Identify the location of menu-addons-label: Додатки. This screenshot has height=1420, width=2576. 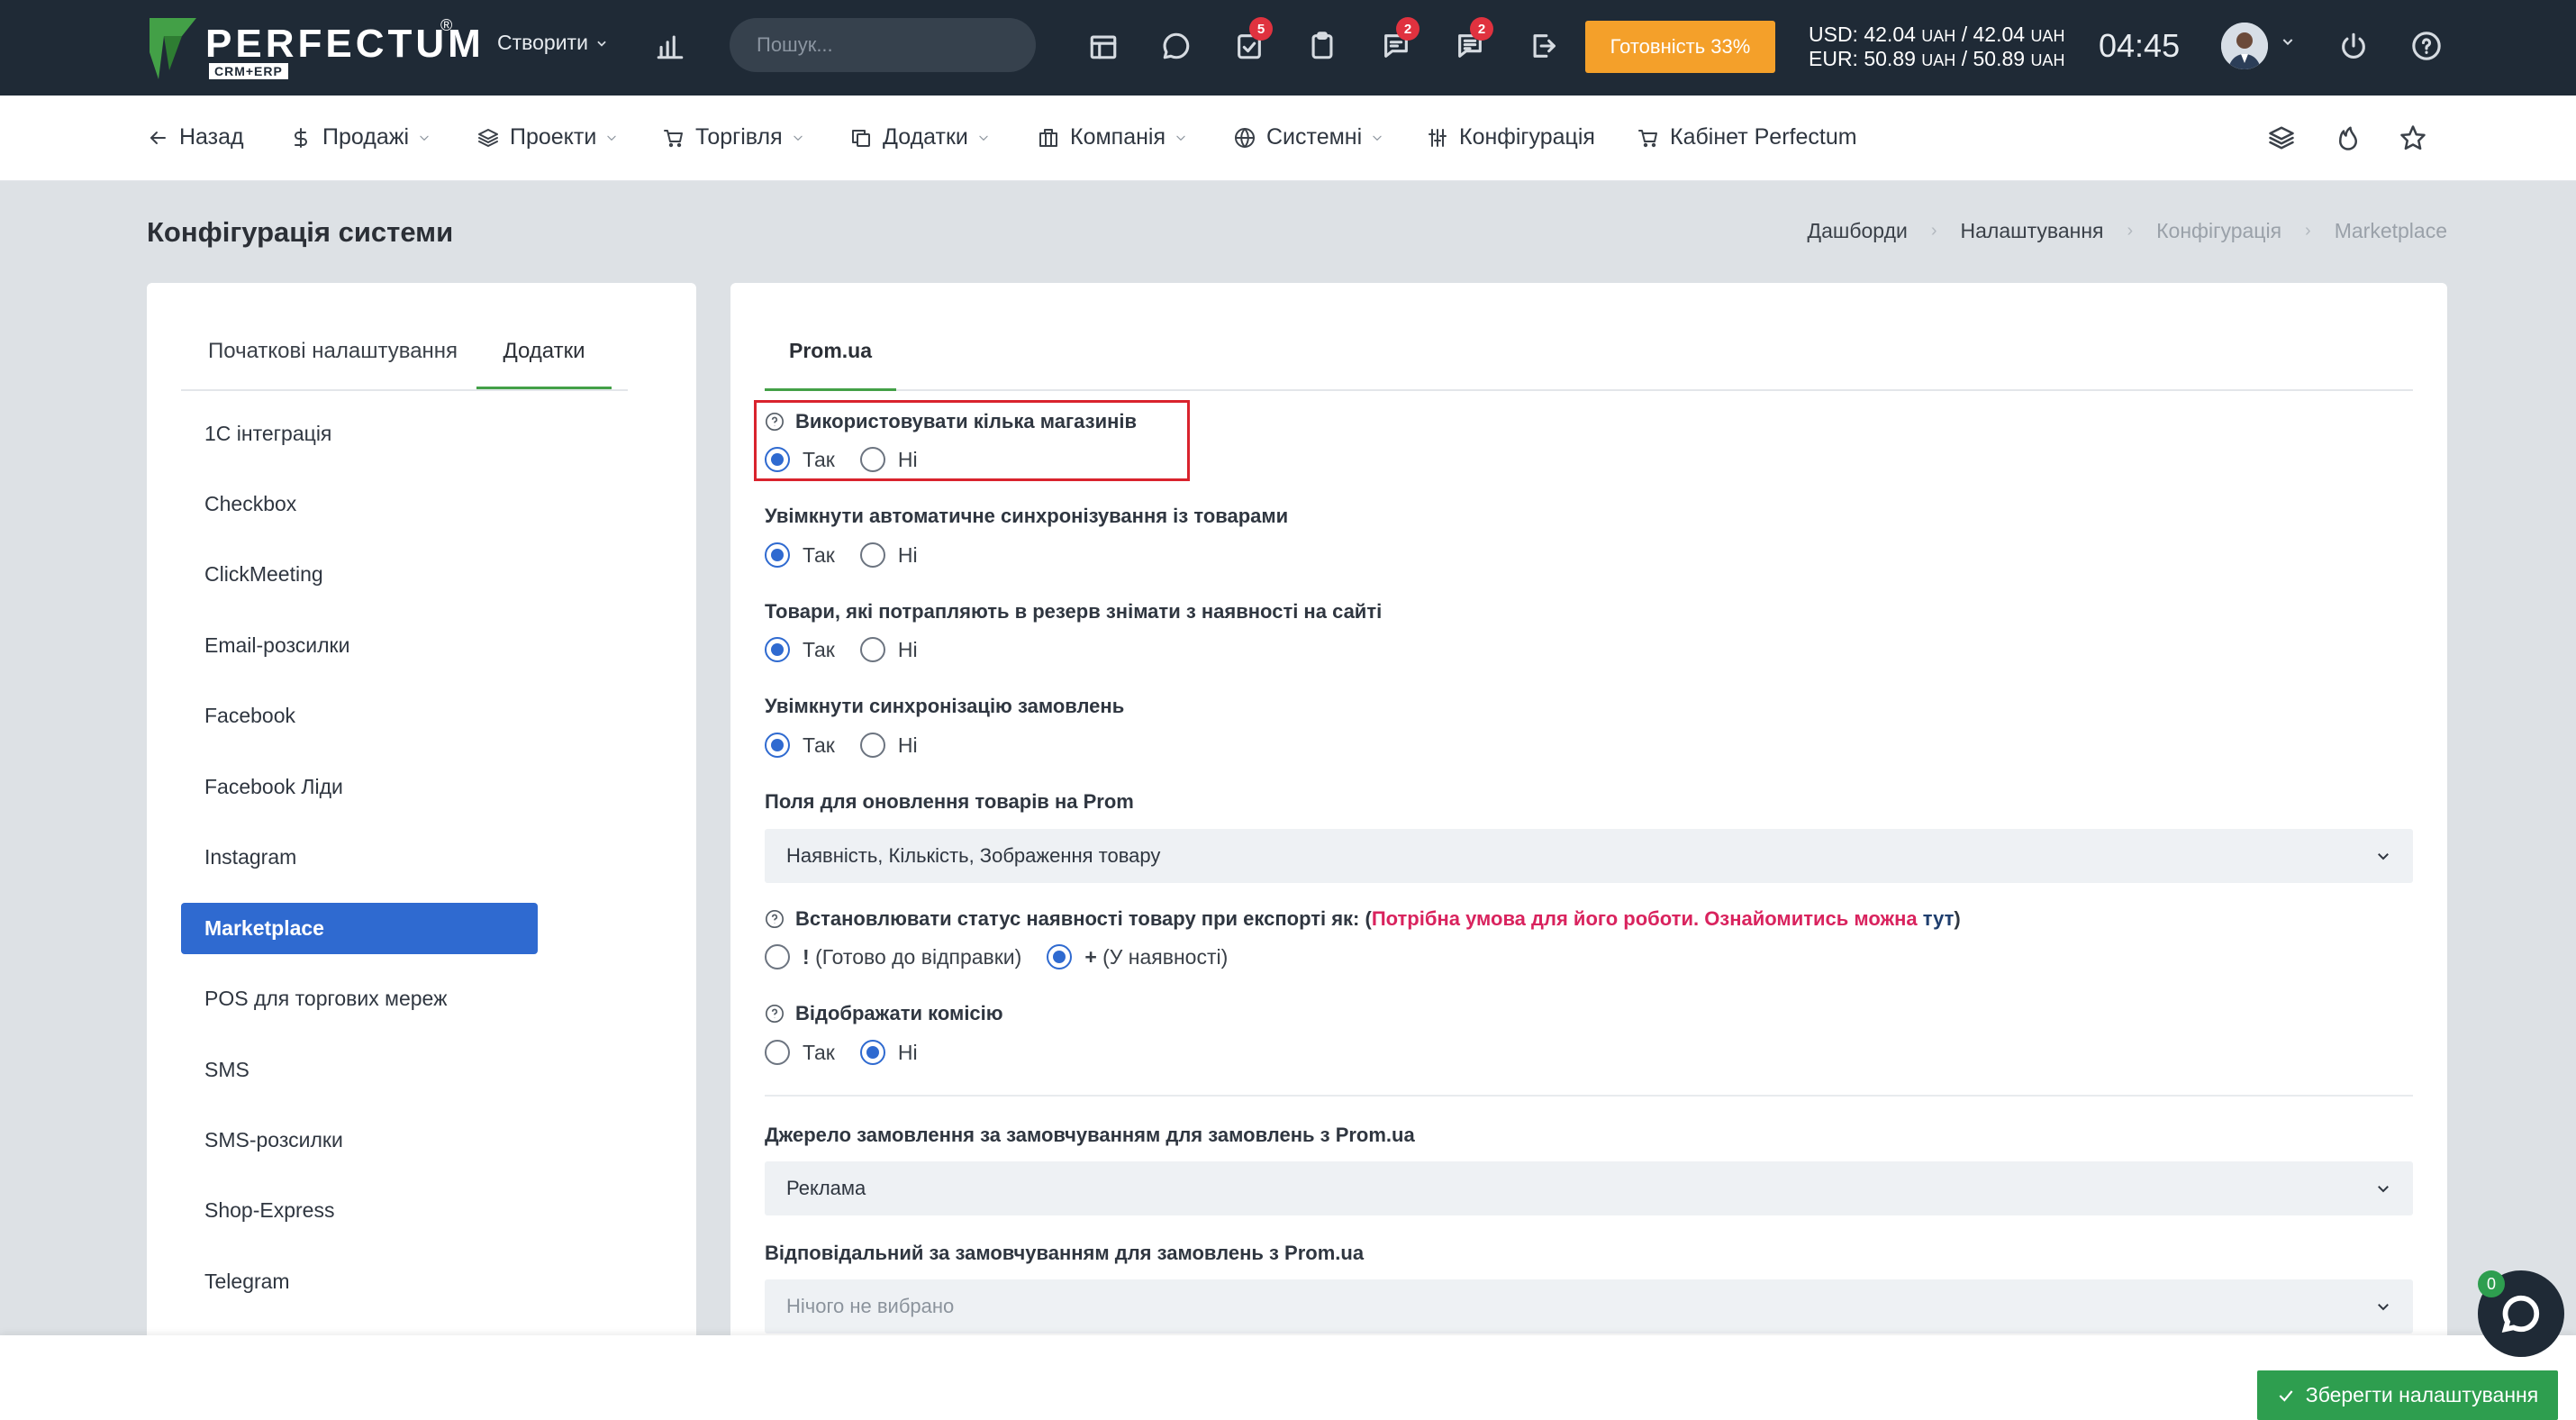
(925, 137).